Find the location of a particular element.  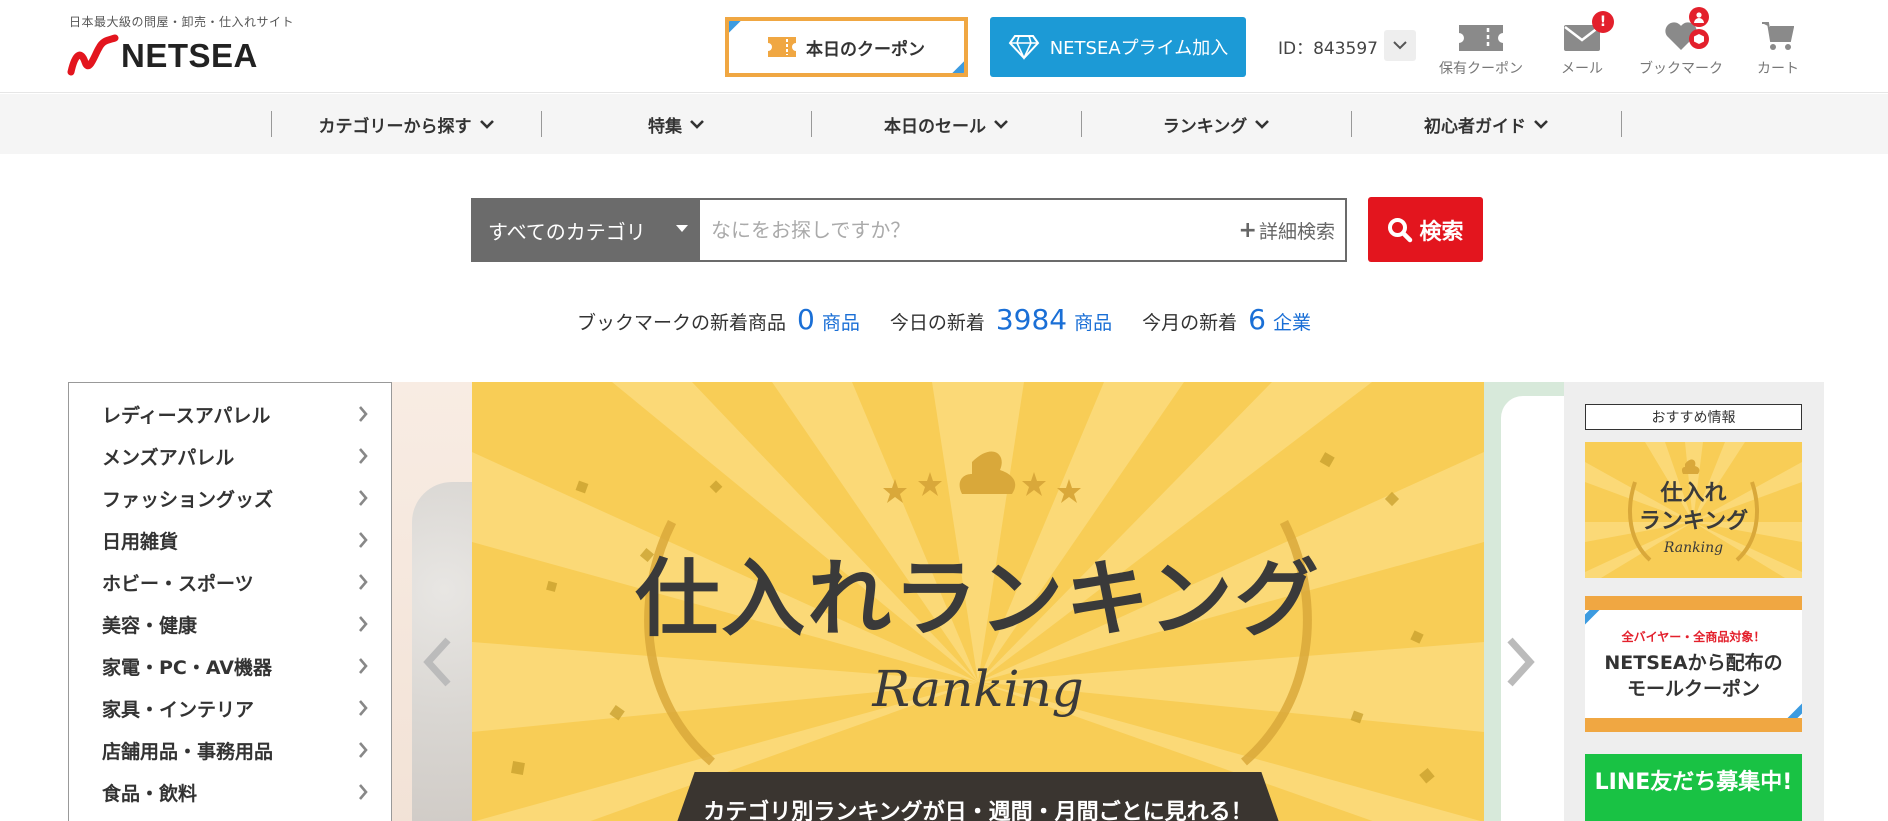

category-item-store-office-supplies: 店舗用品・事務用品 is located at coordinates (230, 750).